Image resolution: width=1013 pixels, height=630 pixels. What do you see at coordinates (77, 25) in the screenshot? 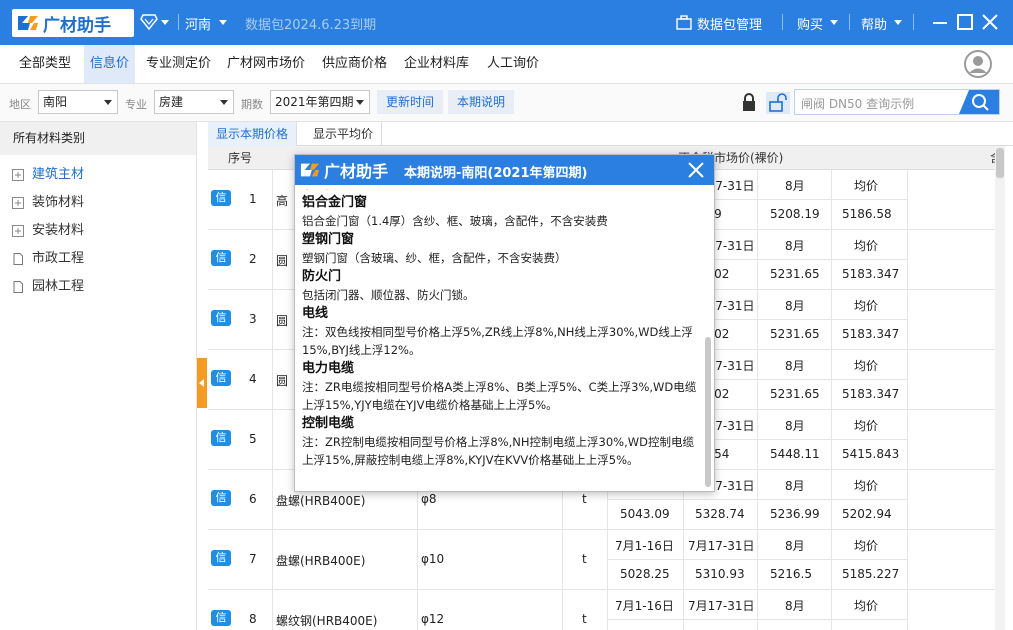
I see `app-logo-text: 广材助手` at bounding box center [77, 25].